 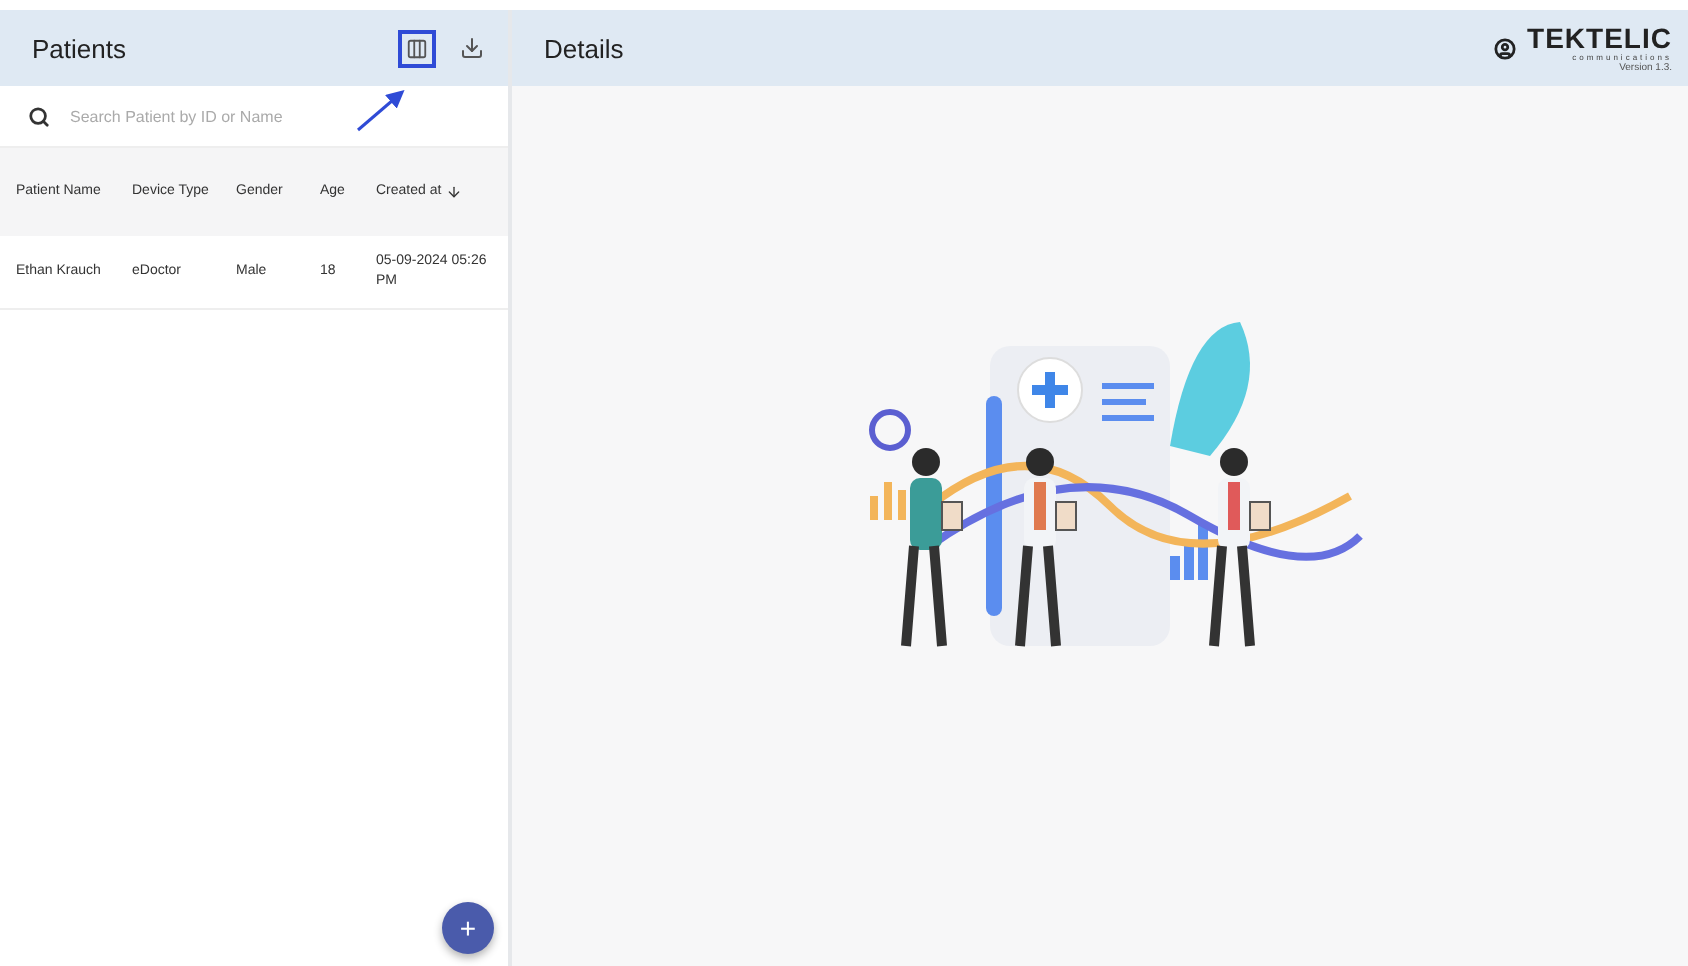 I want to click on panel-title: Details, so click(x=585, y=48).